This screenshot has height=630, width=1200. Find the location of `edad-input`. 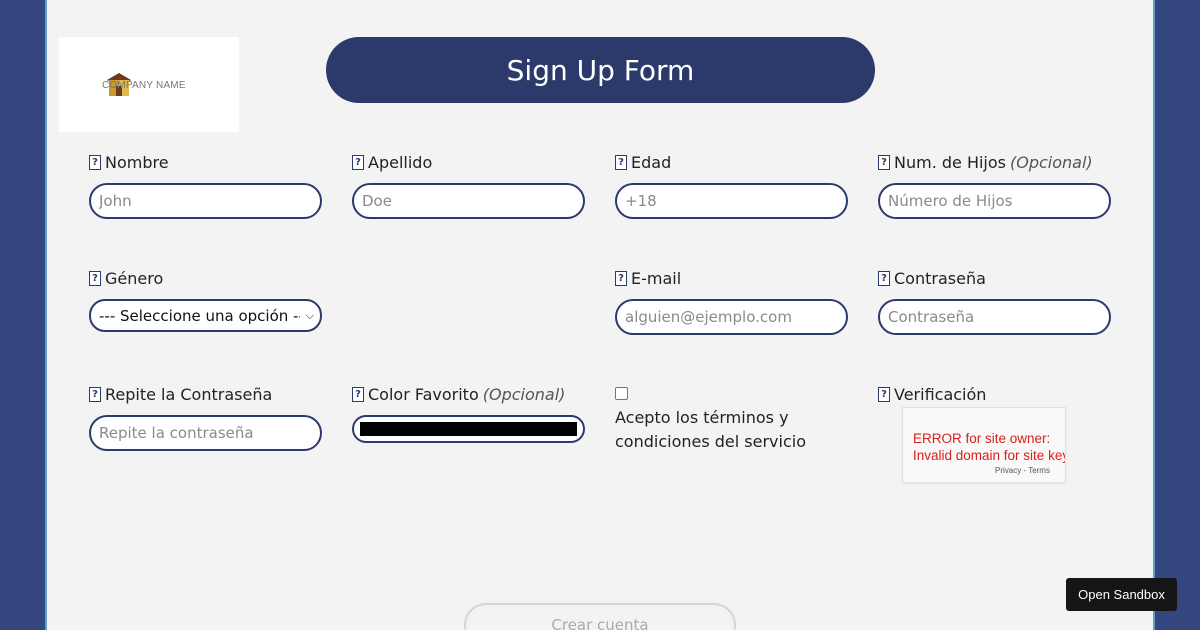

edad-input is located at coordinates (731, 201).